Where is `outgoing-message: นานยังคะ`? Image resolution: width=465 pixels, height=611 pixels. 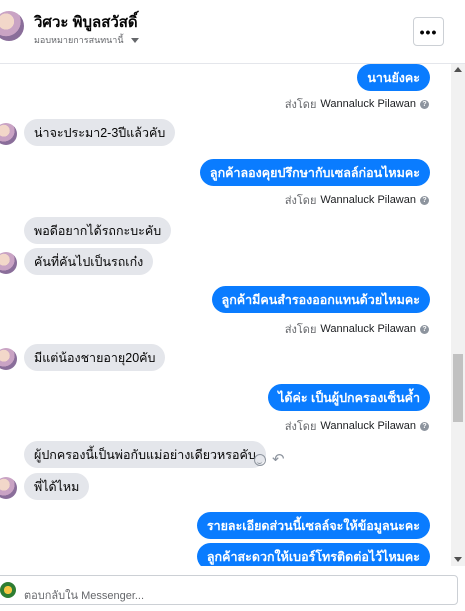
outgoing-message: นานยังคะ is located at coordinates (393, 77).